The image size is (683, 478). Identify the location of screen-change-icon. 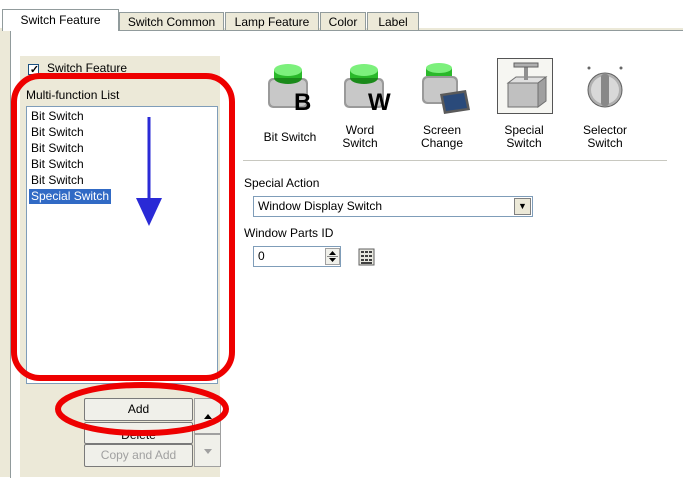
(446, 88).